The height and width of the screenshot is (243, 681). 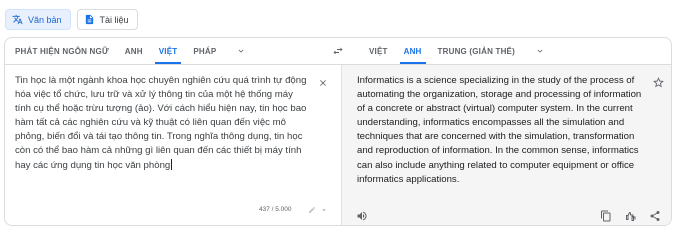 I want to click on copy-icon, so click(x=606, y=216).